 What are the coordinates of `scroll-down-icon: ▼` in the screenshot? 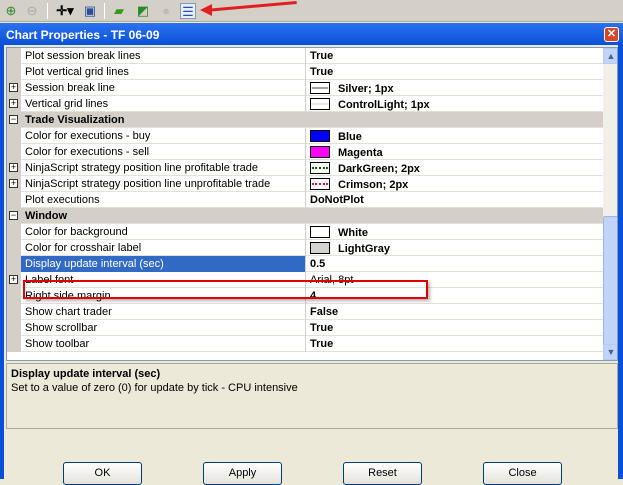 It's located at (610, 352).